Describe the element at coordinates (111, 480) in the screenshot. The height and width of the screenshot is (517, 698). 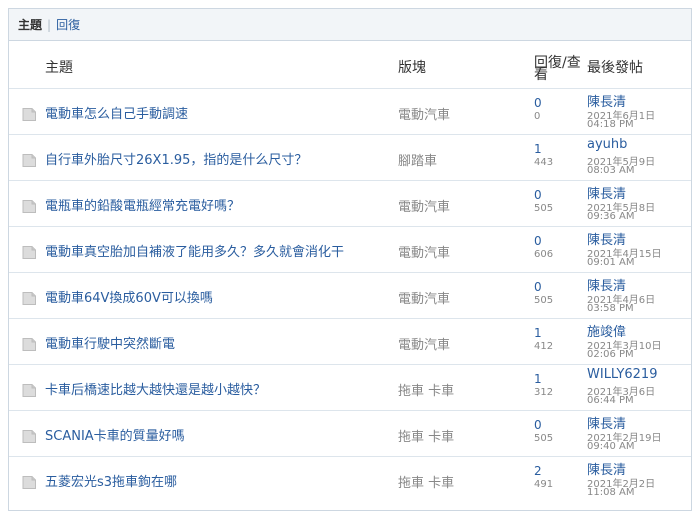
I see `thread-title-link: 五菱宏光s3拖車鉤在哪` at that location.